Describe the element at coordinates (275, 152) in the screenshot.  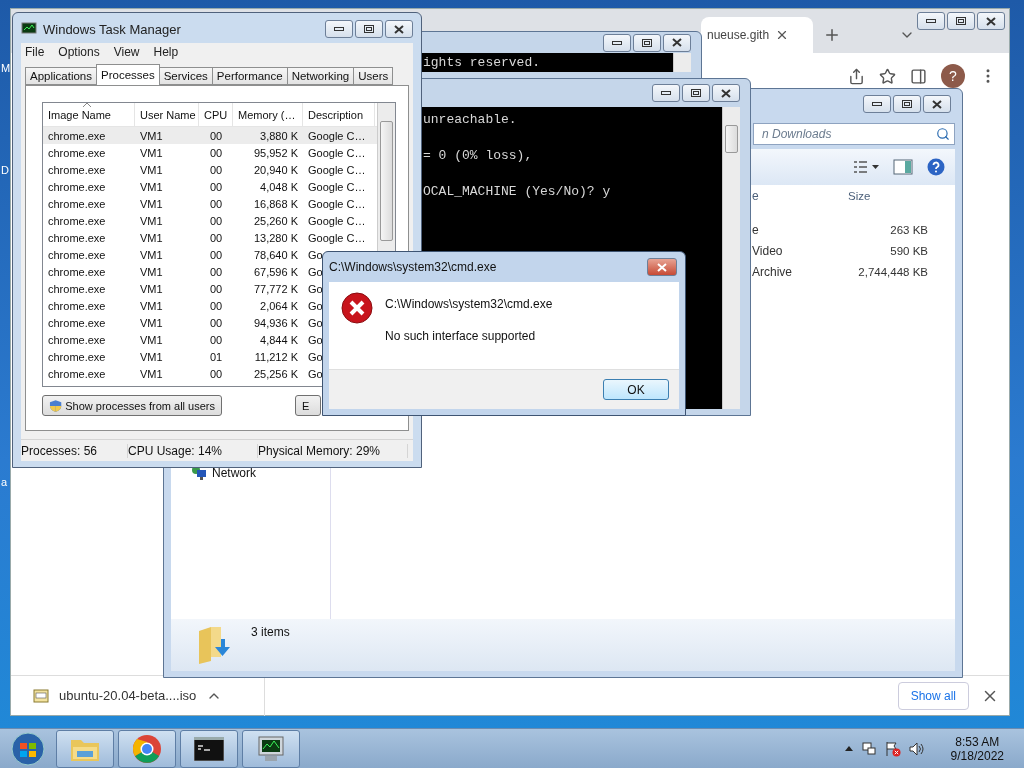
I see `memory-cell-text: 95,952 K` at that location.